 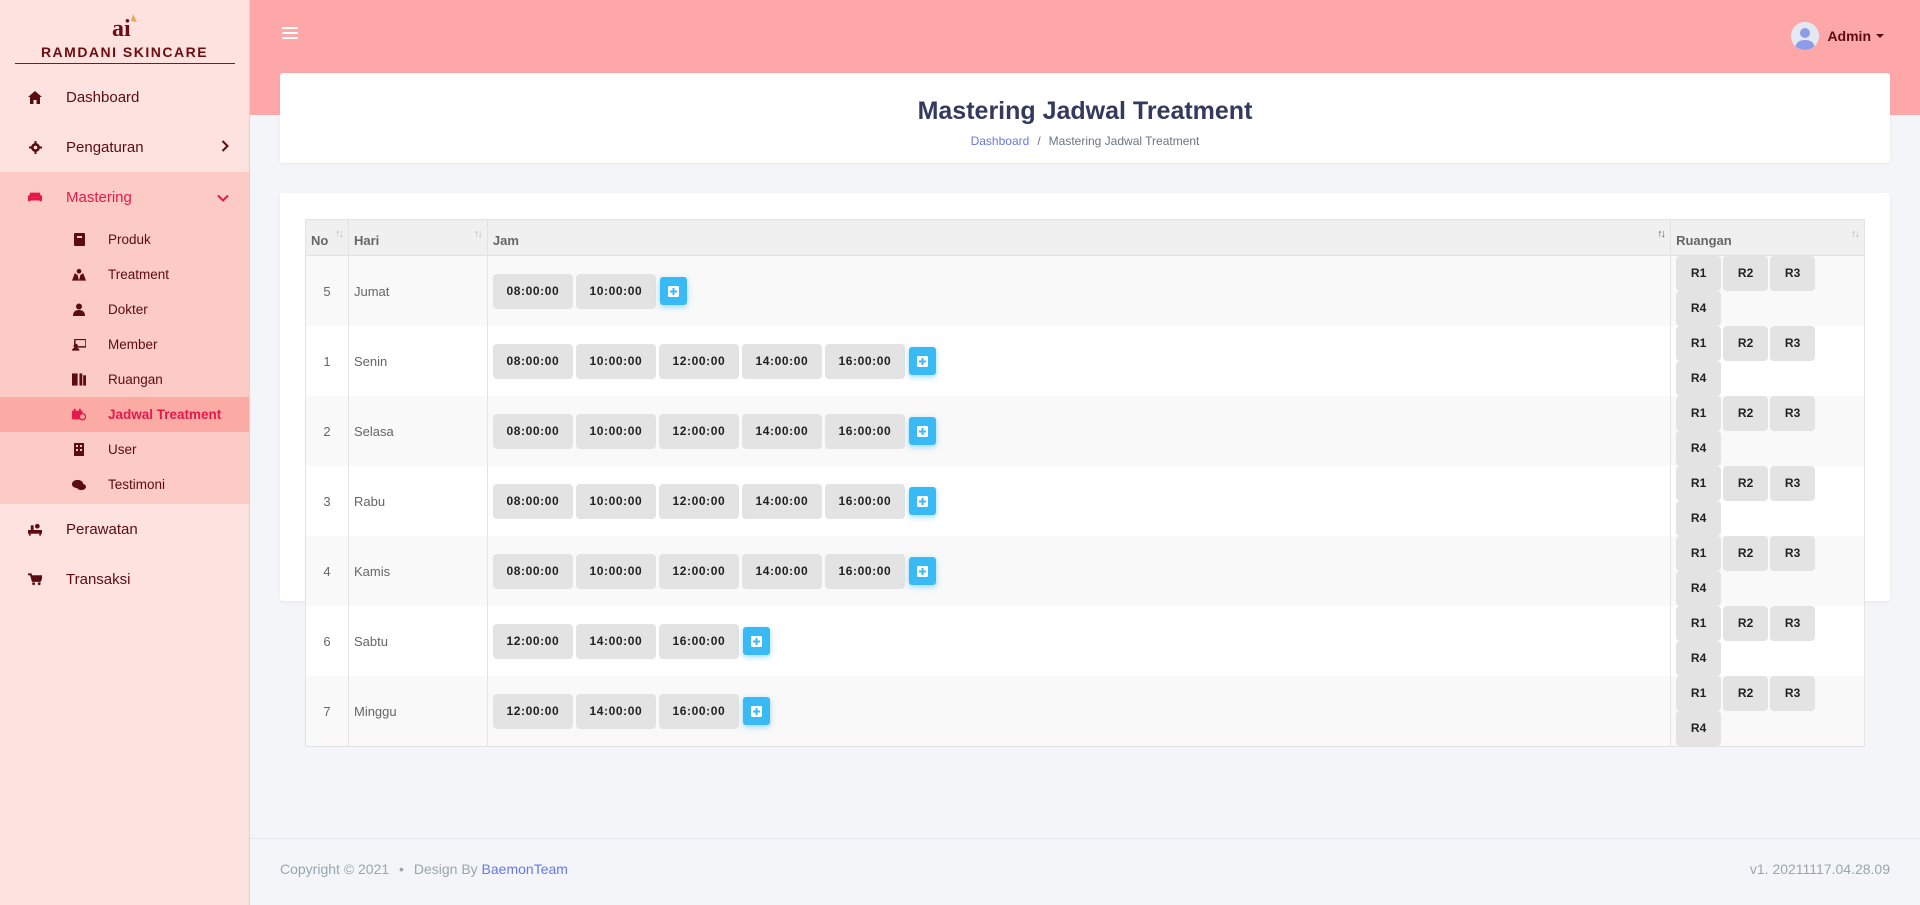 What do you see at coordinates (525, 869) in the screenshot?
I see `team-link: BaemonTeam` at bounding box center [525, 869].